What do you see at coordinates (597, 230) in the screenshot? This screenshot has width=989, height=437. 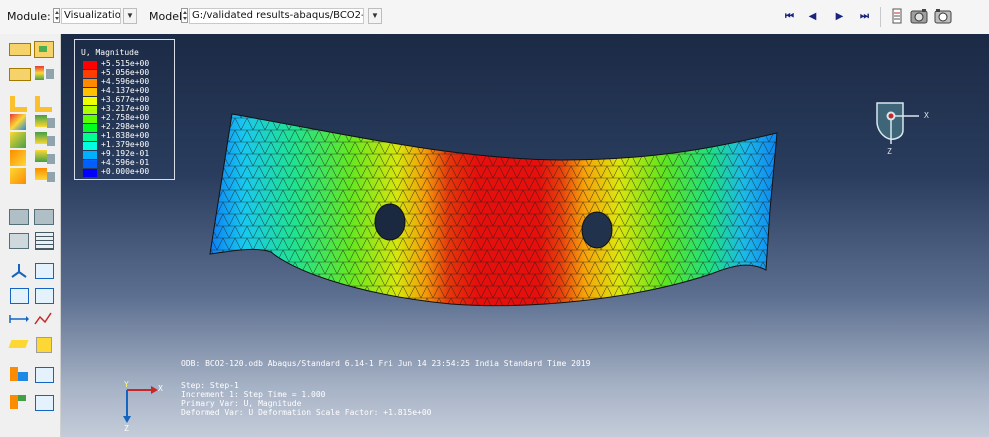 I see `hole-right` at bounding box center [597, 230].